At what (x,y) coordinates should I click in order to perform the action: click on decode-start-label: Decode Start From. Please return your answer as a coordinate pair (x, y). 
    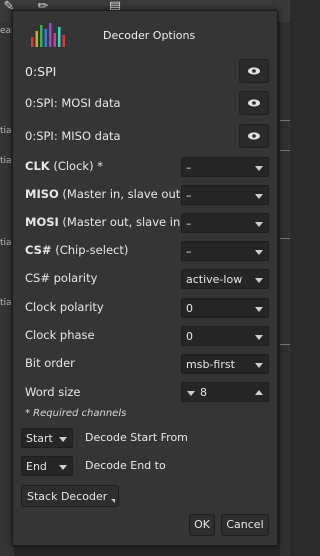
    Looking at the image, I should click on (136, 437).